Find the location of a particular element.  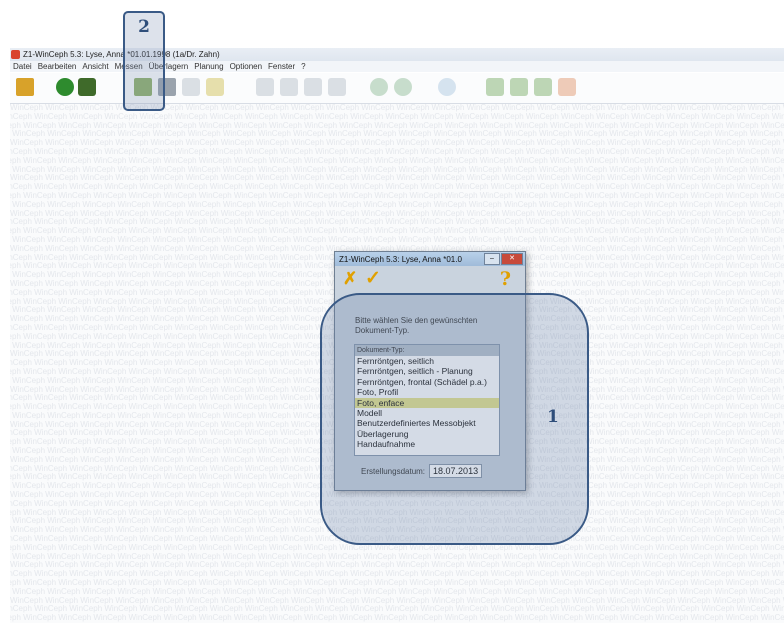

measure-grid-icon is located at coordinates (337, 87).